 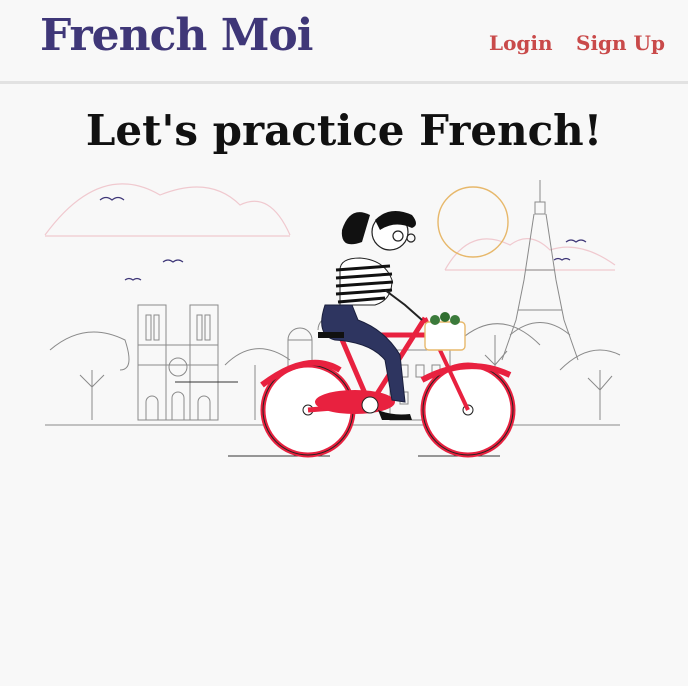 What do you see at coordinates (344, 42) in the screenshot?
I see `top-nav-bar: French Moi Login Sign Up` at bounding box center [344, 42].